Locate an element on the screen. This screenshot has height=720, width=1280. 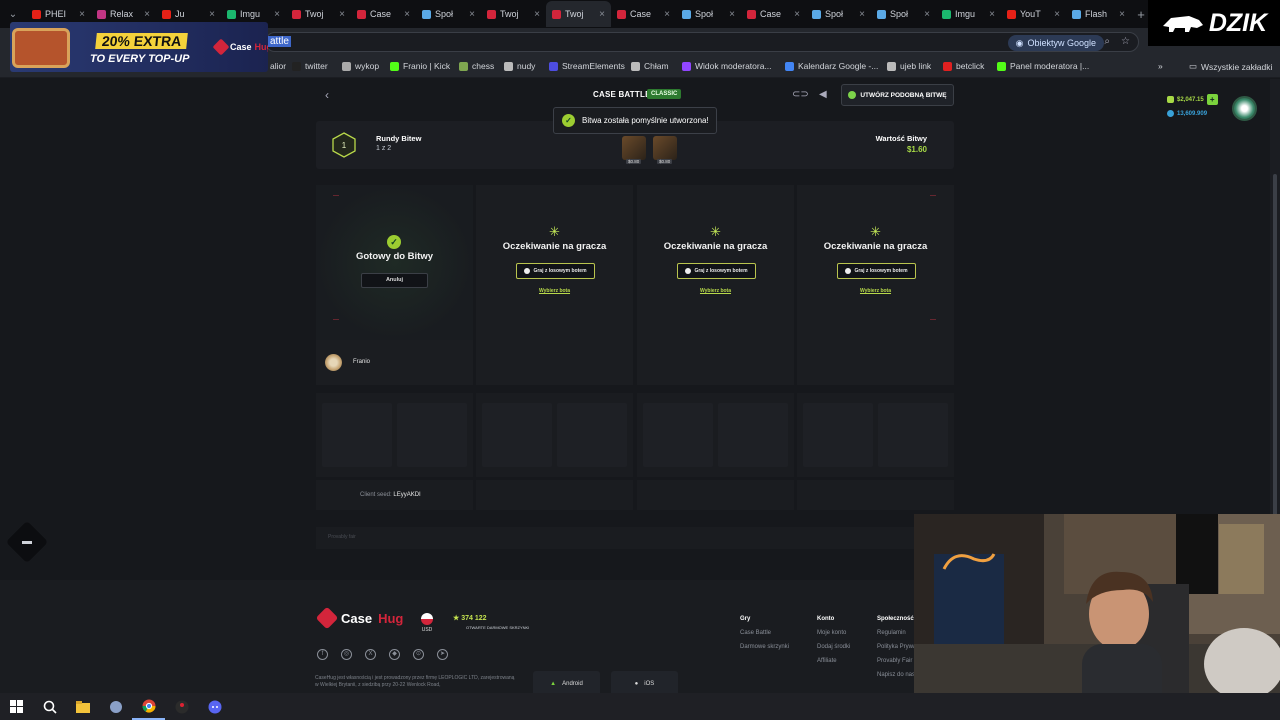
telegram-icon: ➤ is located at coordinates (442, 654).